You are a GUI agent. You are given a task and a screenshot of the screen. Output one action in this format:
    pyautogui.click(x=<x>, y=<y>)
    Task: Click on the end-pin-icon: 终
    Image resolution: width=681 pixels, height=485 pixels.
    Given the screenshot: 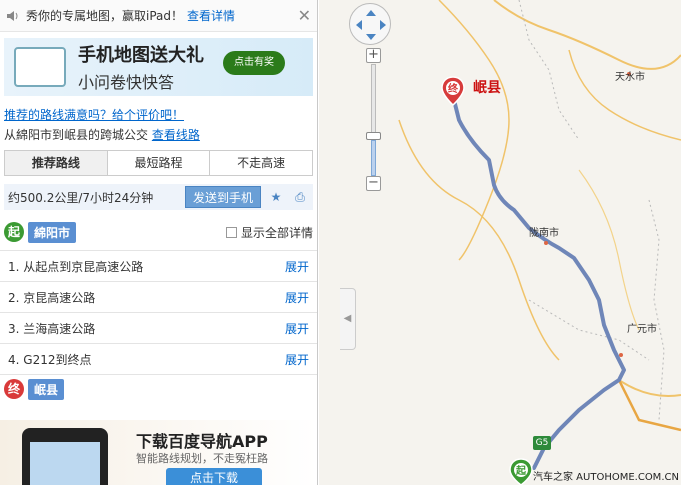 What is the action you would take?
    pyautogui.click(x=453, y=91)
    